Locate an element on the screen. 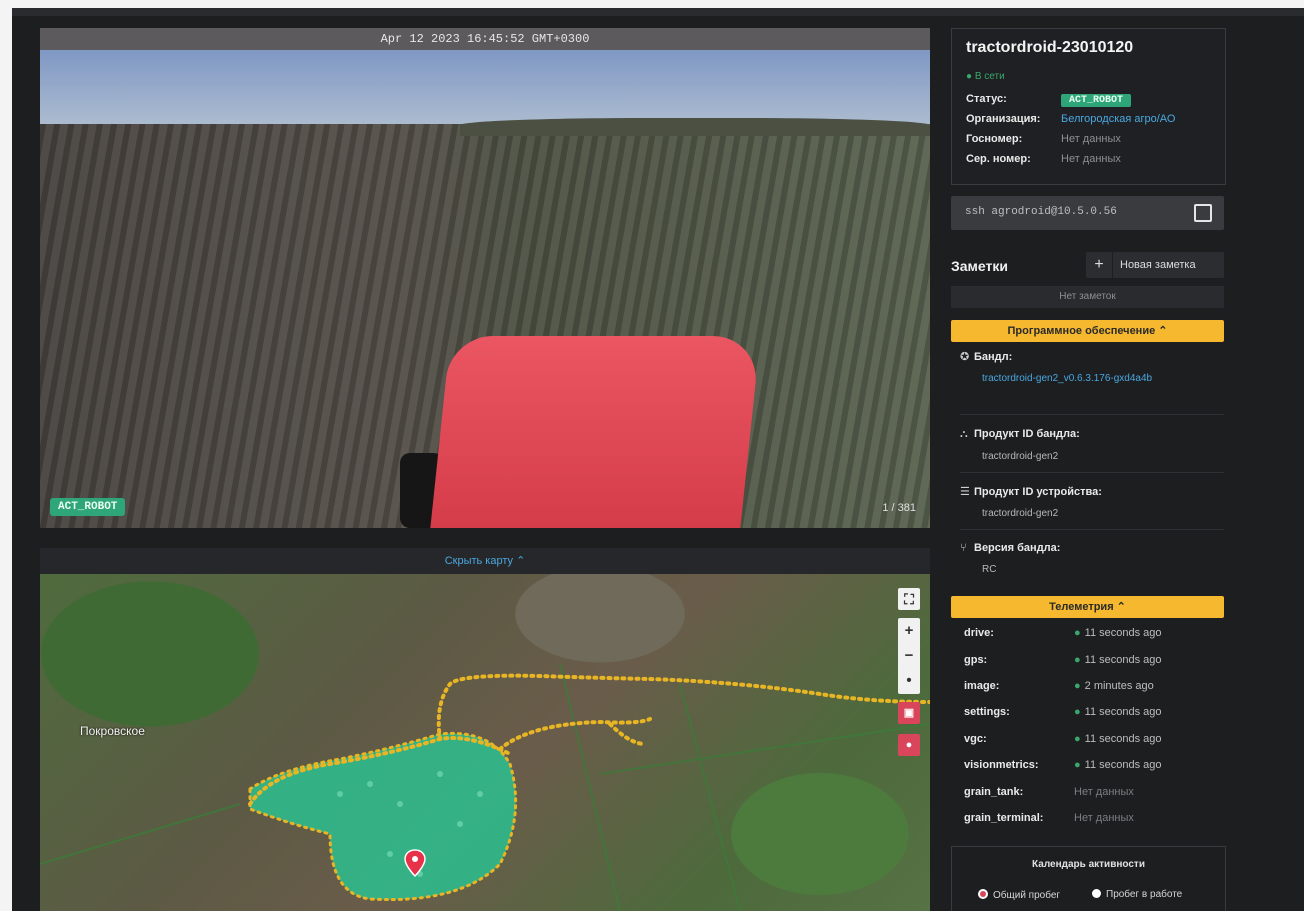  software-item-bundle-product: ⛬ Продукт ID бандла: tractordroid-gen2 is located at coordinates (1092, 450).